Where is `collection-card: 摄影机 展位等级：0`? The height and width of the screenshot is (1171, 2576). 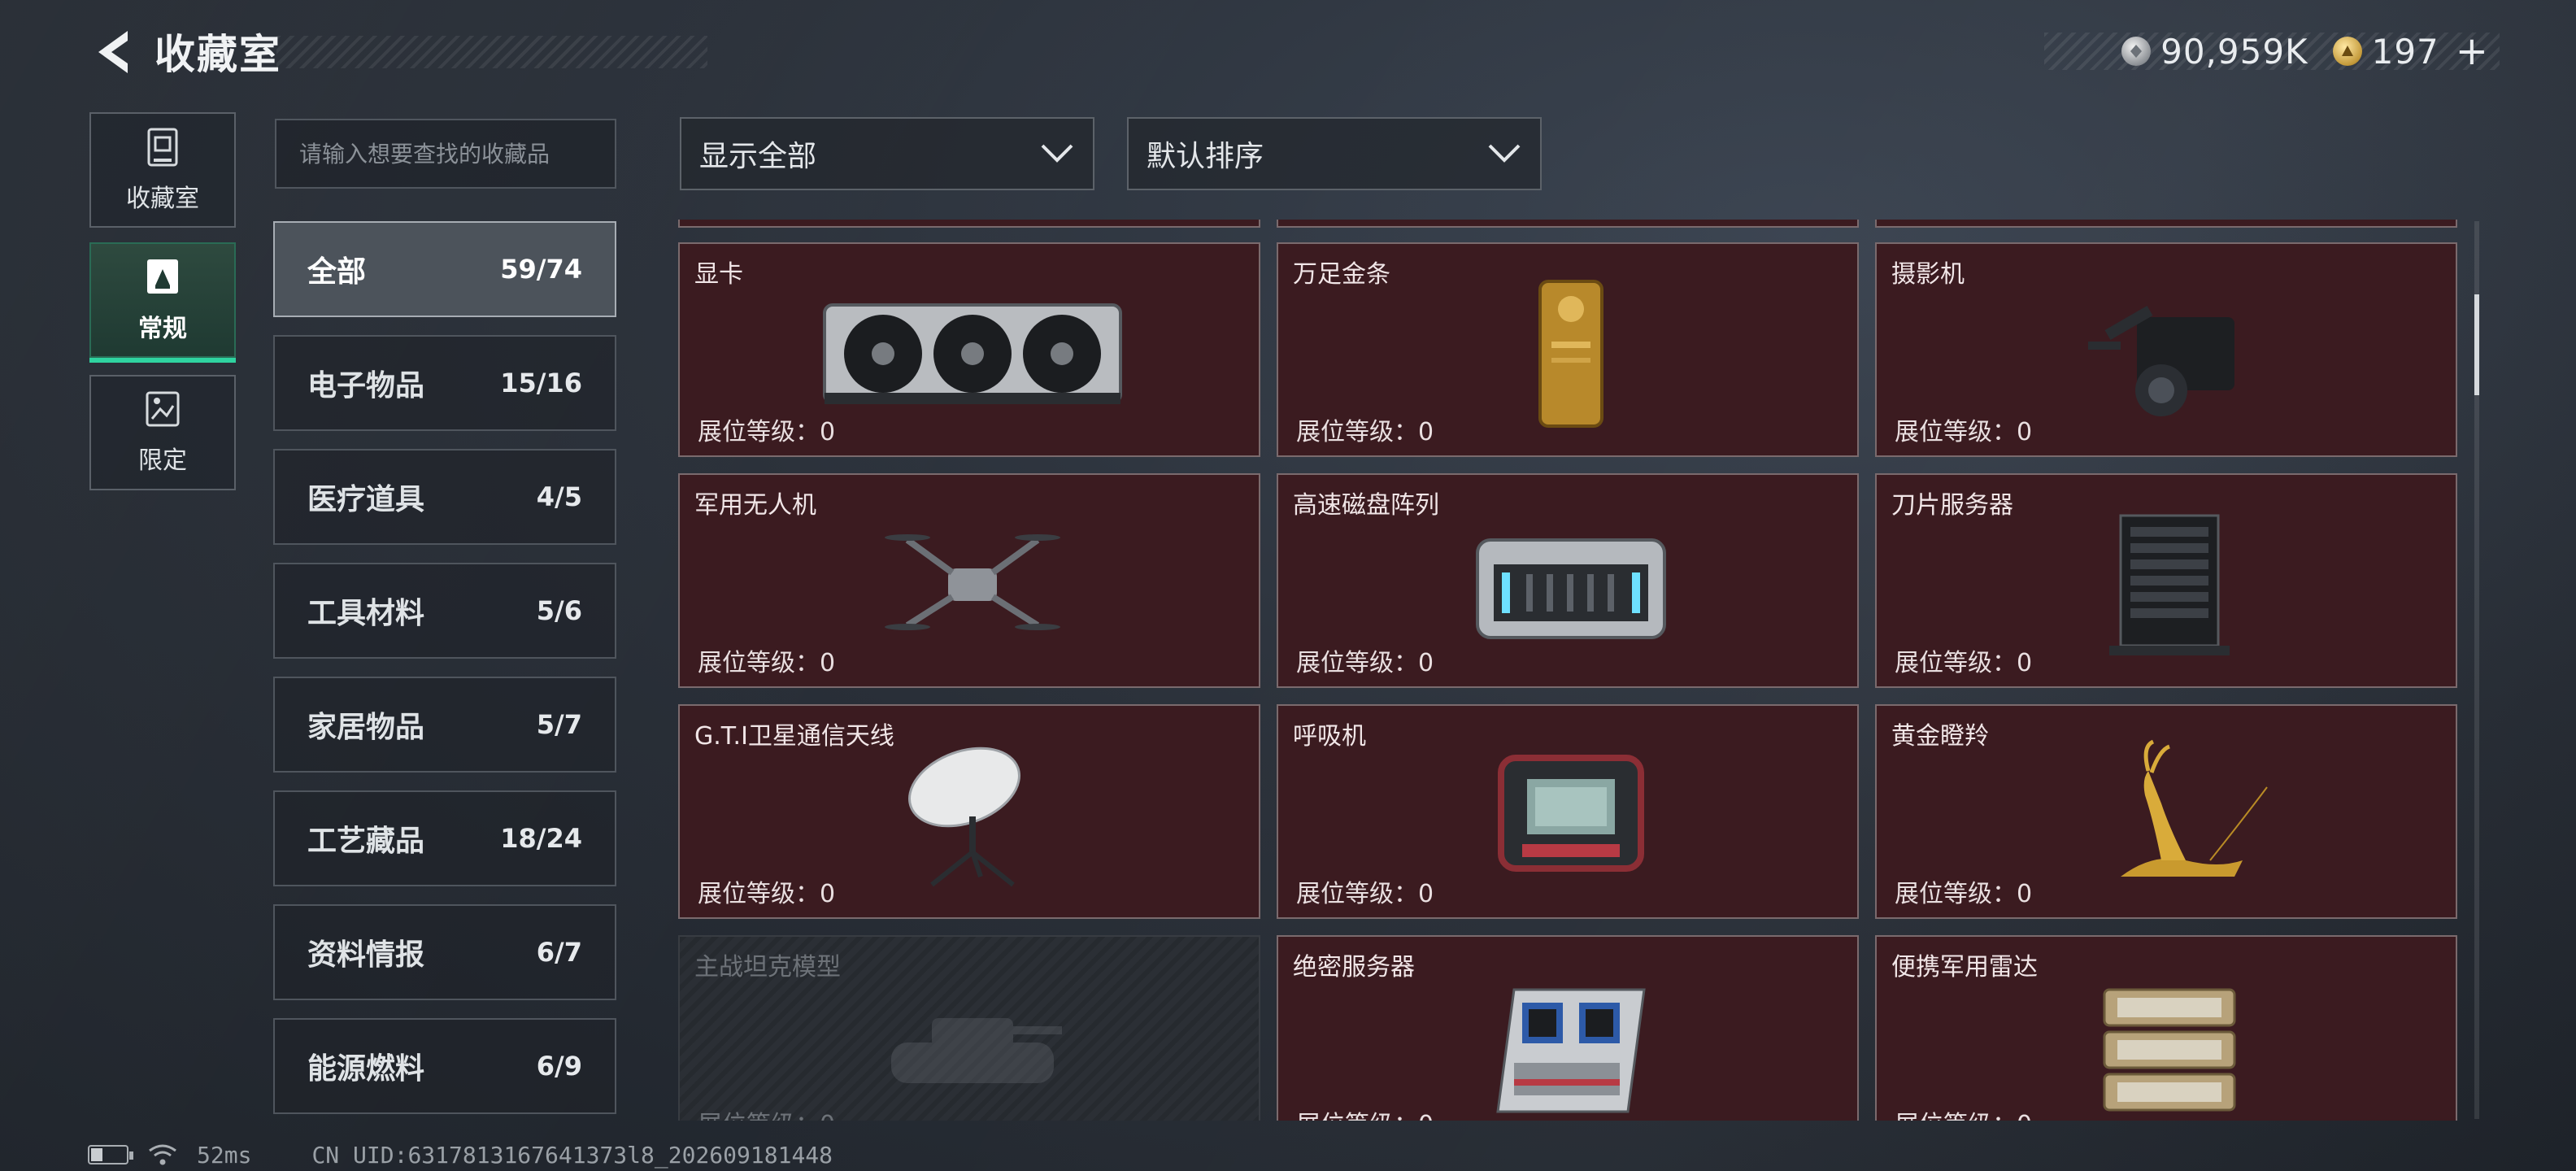
collection-card: 摄影机 展位等级：0 is located at coordinates (2166, 350).